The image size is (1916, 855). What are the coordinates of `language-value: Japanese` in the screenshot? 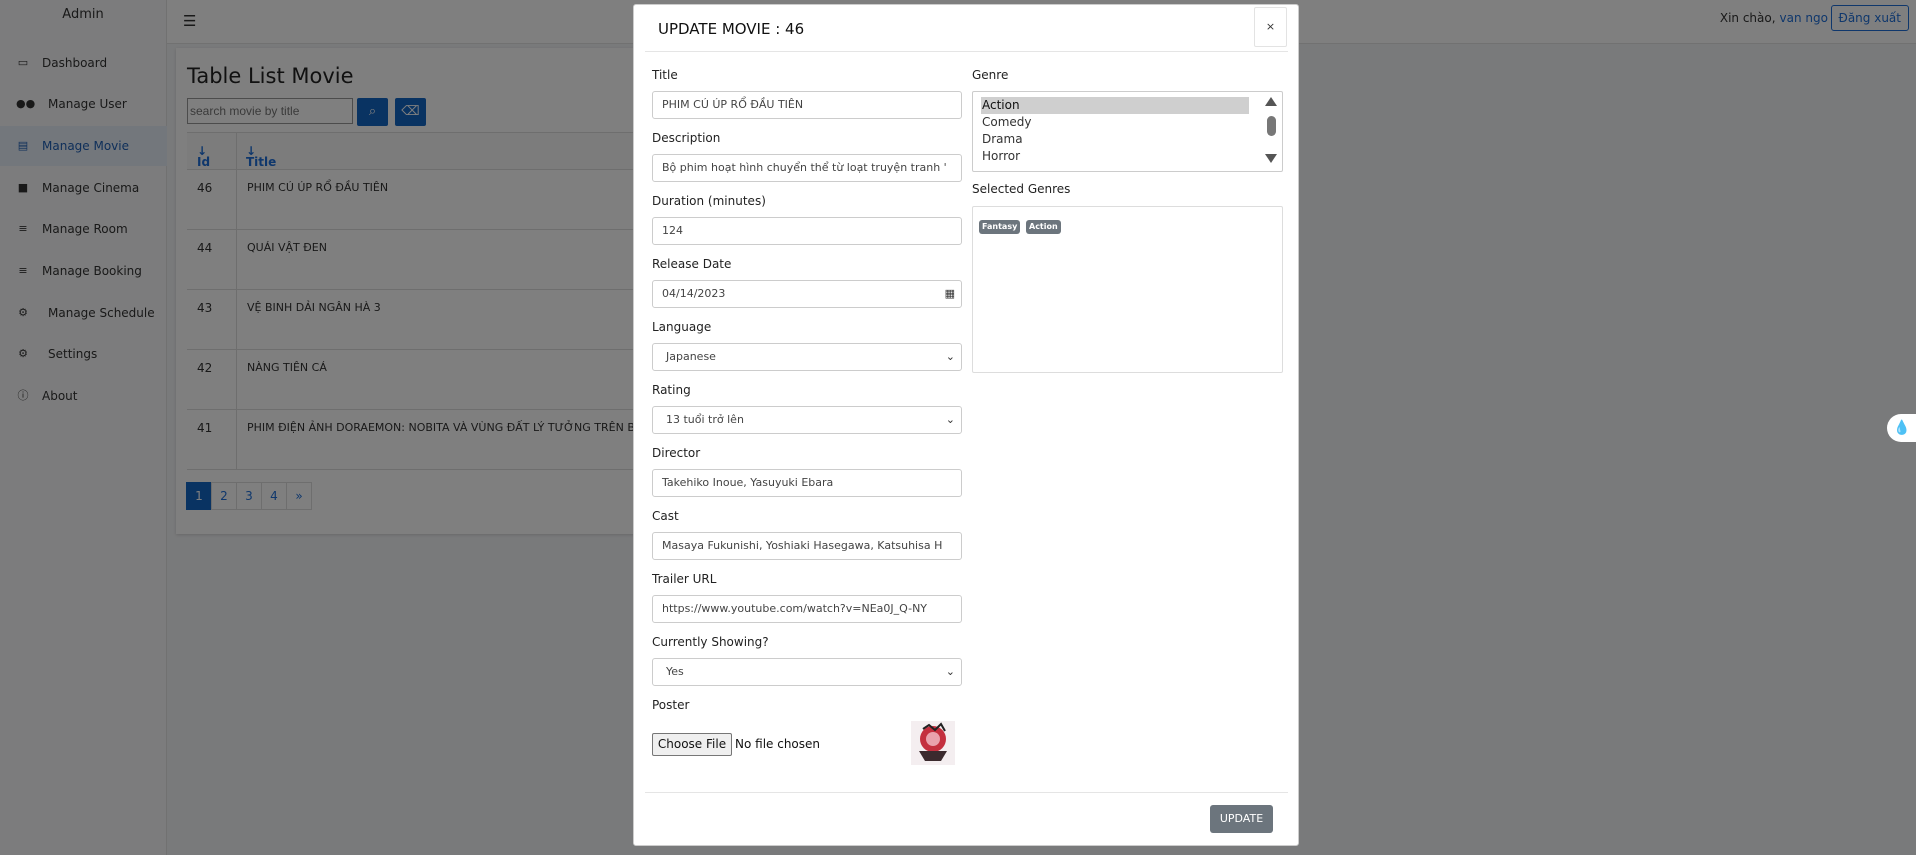 It's located at (691, 356).